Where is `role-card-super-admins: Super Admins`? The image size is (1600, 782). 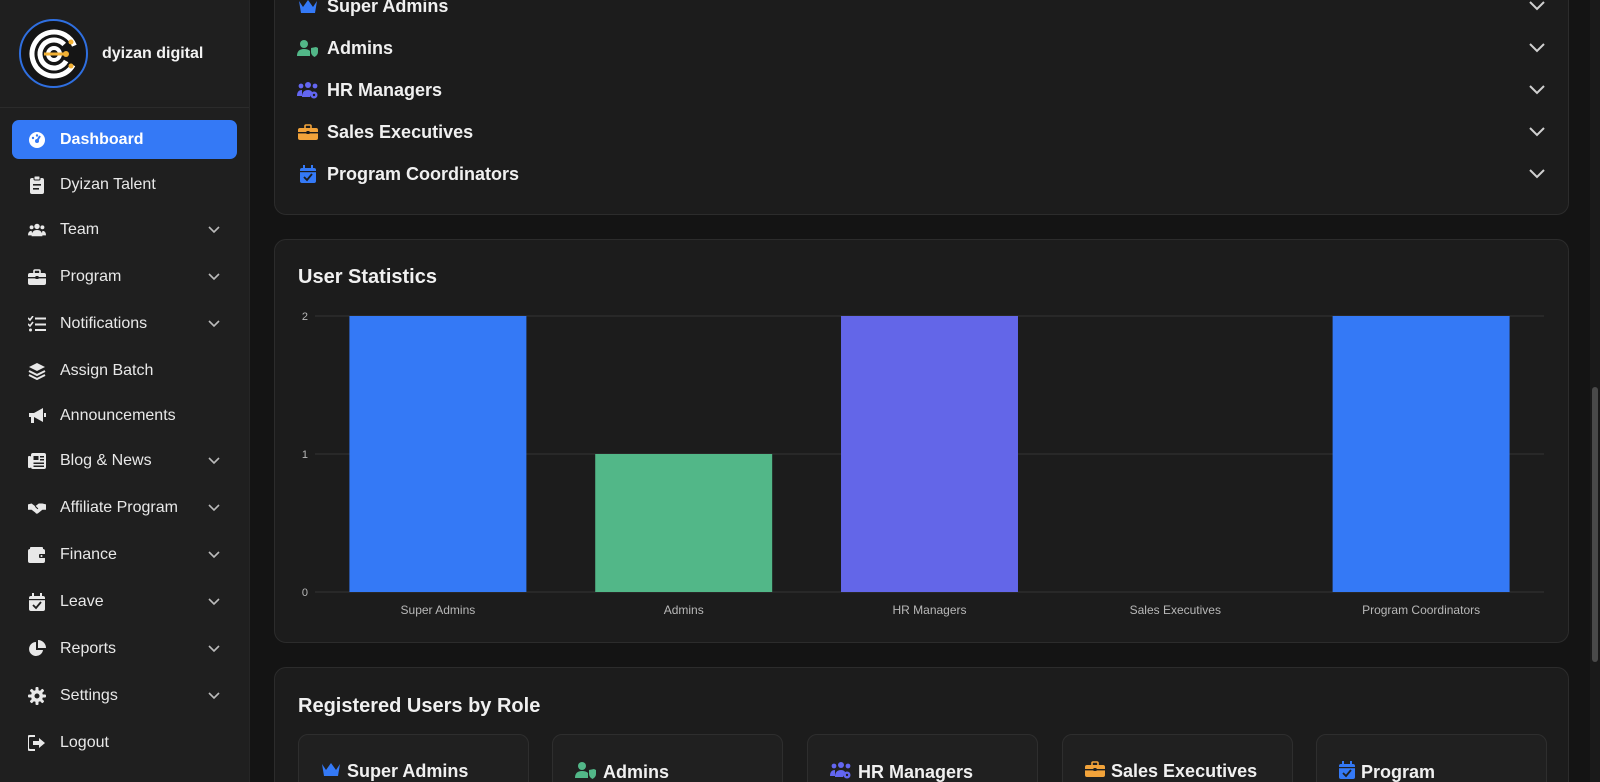 role-card-super-admins: Super Admins is located at coordinates (413, 758).